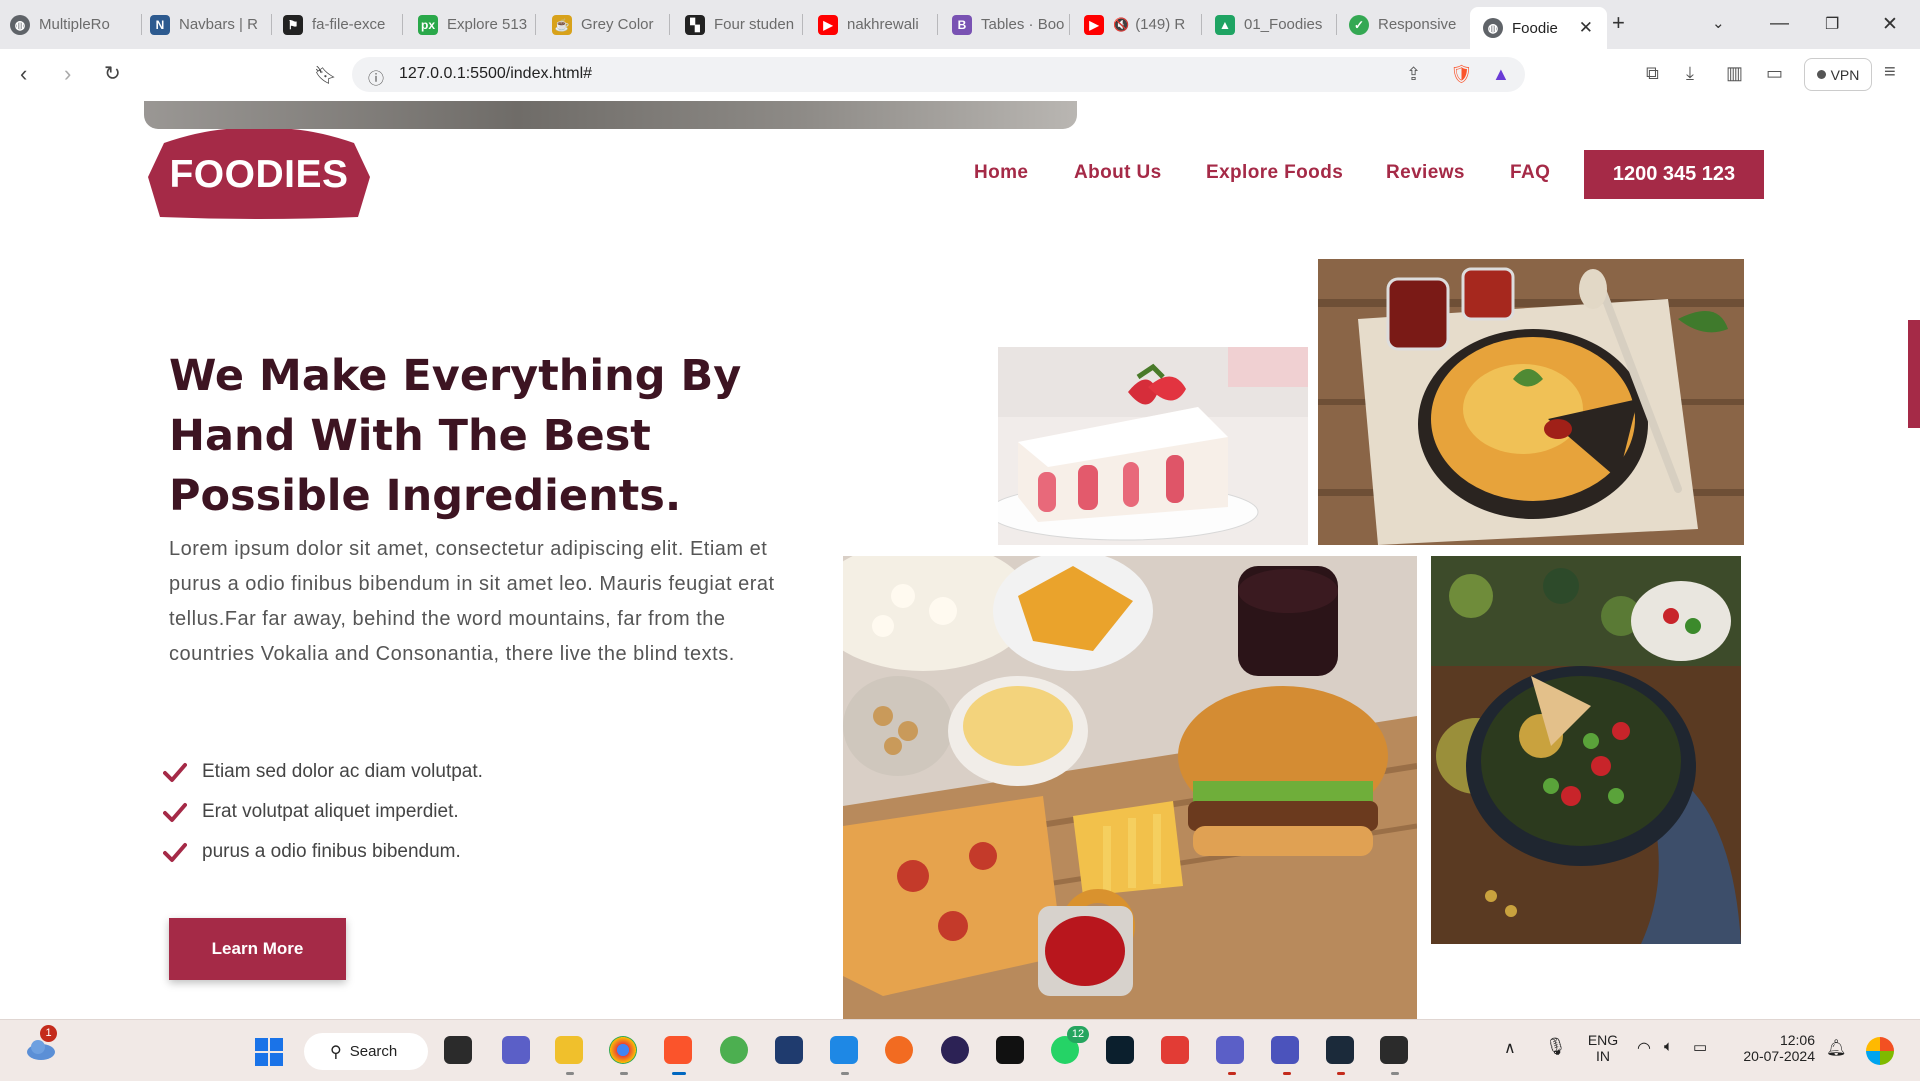  What do you see at coordinates (1718, 23) in the screenshot?
I see `tab-search-chevron-icon: ⌄` at bounding box center [1718, 23].